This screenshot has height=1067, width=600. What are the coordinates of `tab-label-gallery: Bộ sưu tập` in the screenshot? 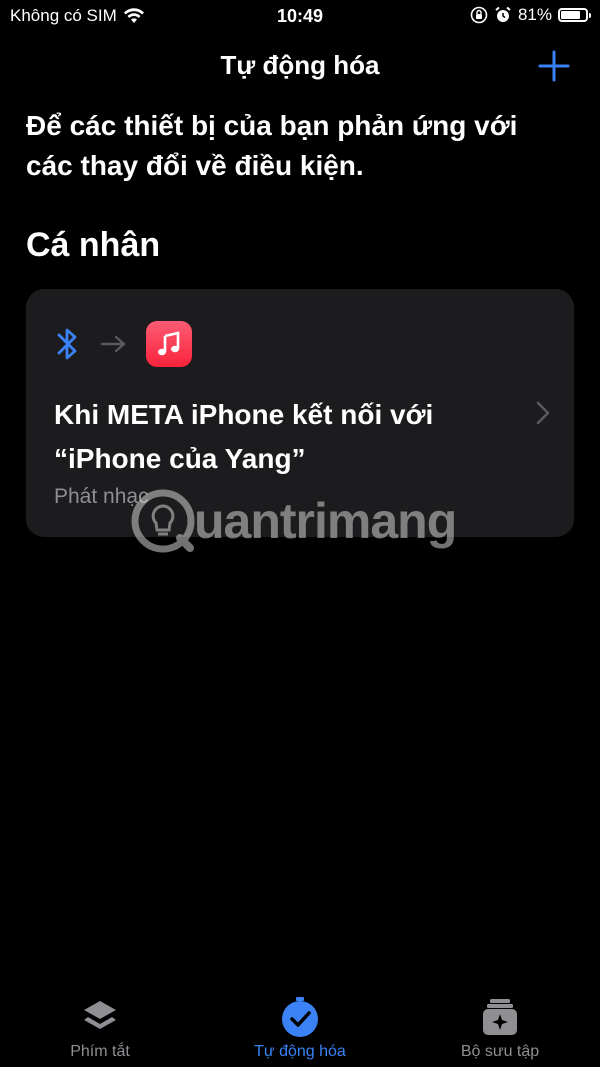 It's located at (500, 1051).